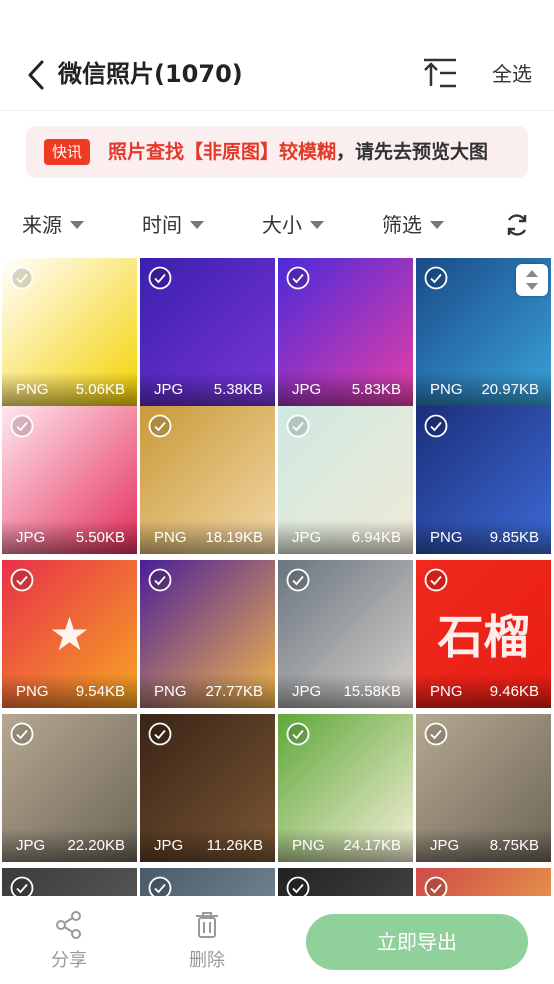 The height and width of the screenshot is (984, 554). What do you see at coordinates (69, 480) in the screenshot?
I see `photo-tile: JPG 5.50KB` at bounding box center [69, 480].